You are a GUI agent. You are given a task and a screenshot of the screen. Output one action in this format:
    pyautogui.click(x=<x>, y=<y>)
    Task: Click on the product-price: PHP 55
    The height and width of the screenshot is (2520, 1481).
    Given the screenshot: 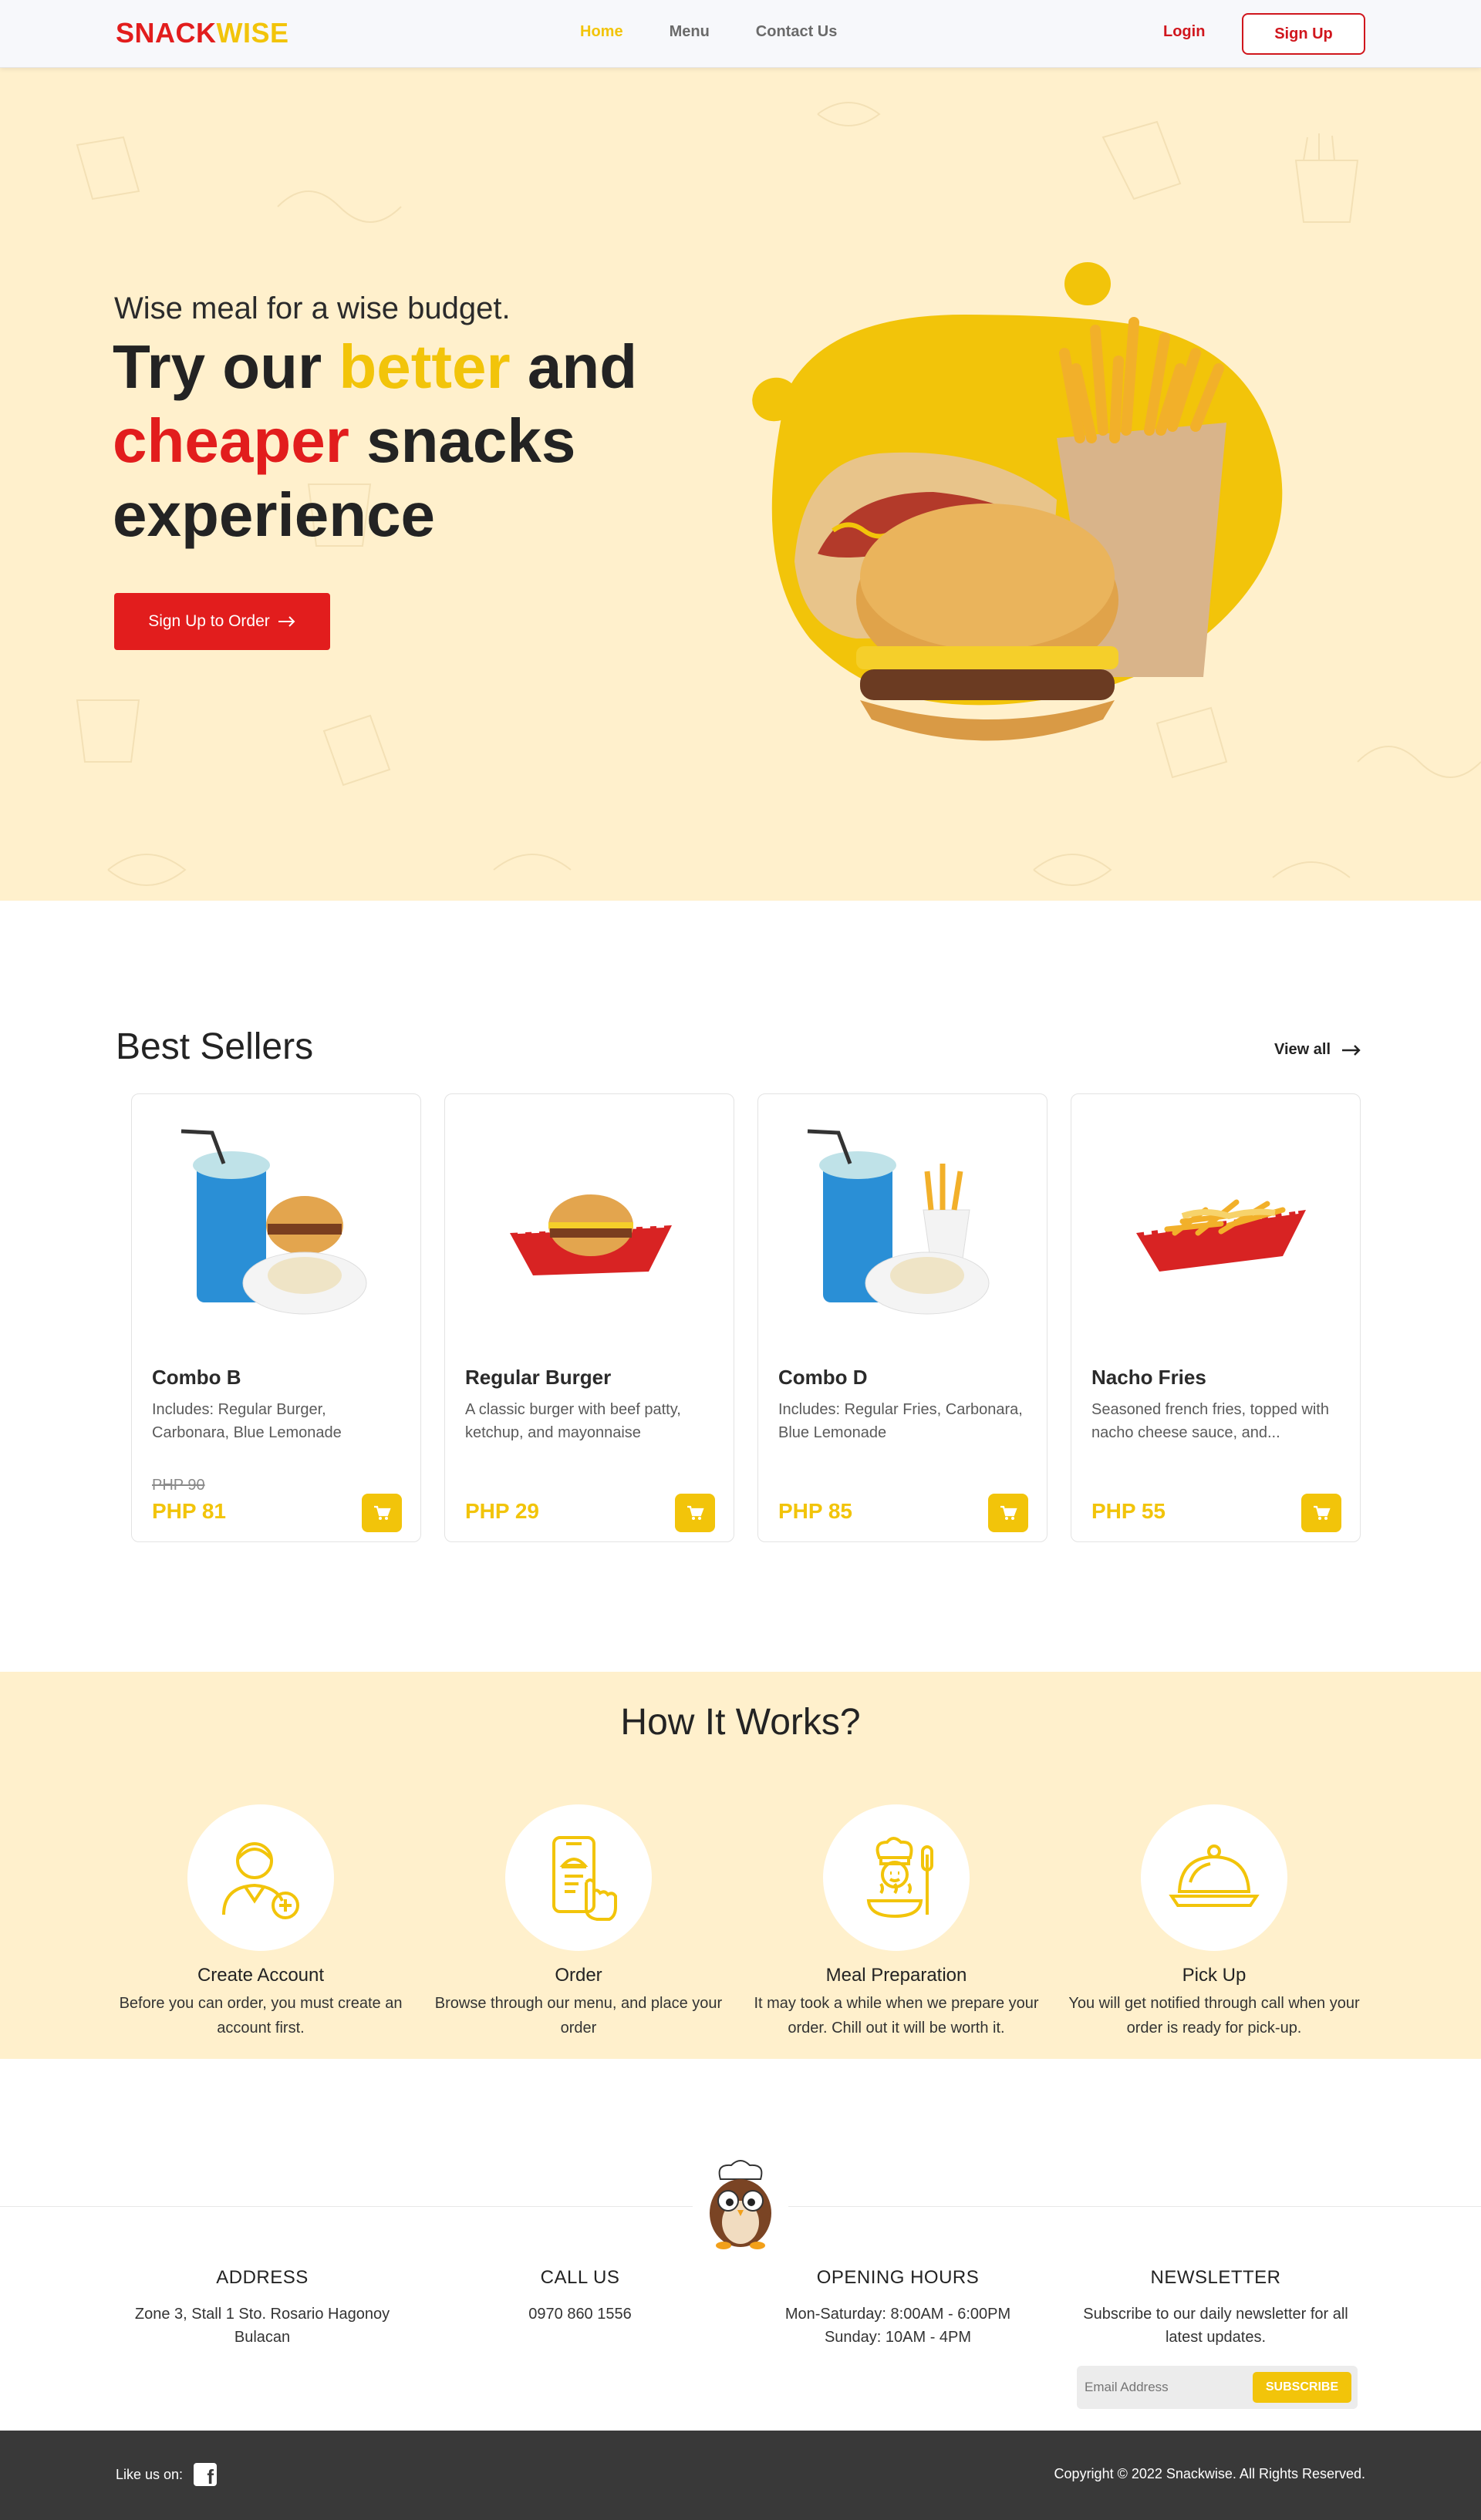 What is the action you would take?
    pyautogui.click(x=1128, y=1511)
    